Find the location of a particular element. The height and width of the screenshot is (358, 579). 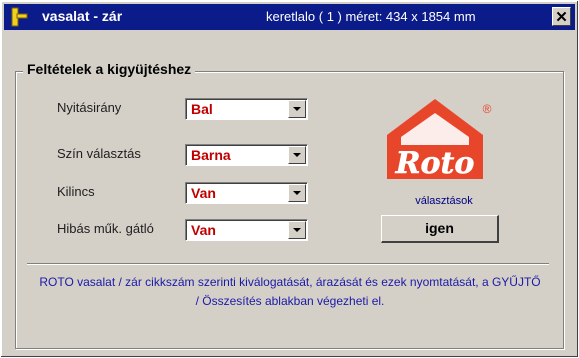

nyitasirany-select: Bal is located at coordinates (246, 109).